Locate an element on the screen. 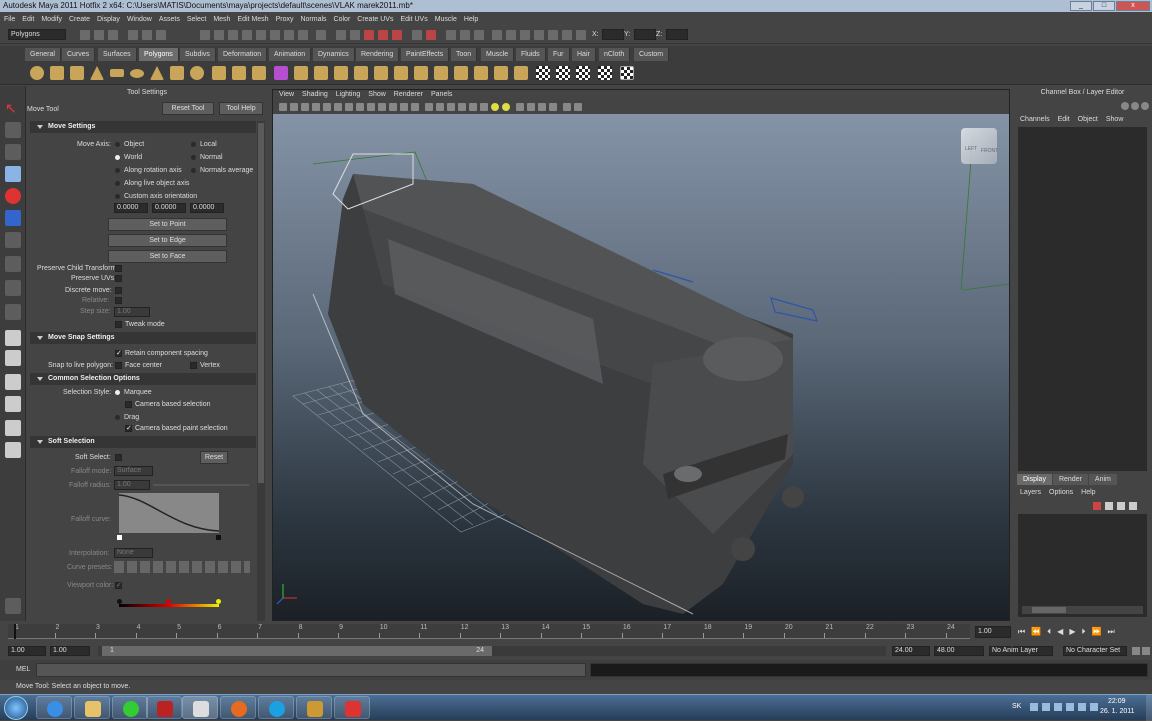  insert-edge-loop-icon is located at coordinates (401, 73).